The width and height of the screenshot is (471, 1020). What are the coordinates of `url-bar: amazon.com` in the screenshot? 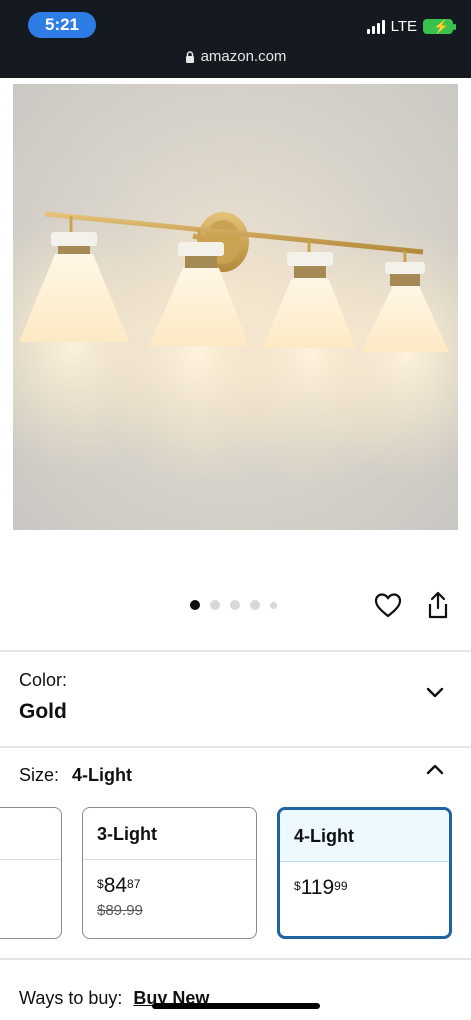 It's located at (235, 56).